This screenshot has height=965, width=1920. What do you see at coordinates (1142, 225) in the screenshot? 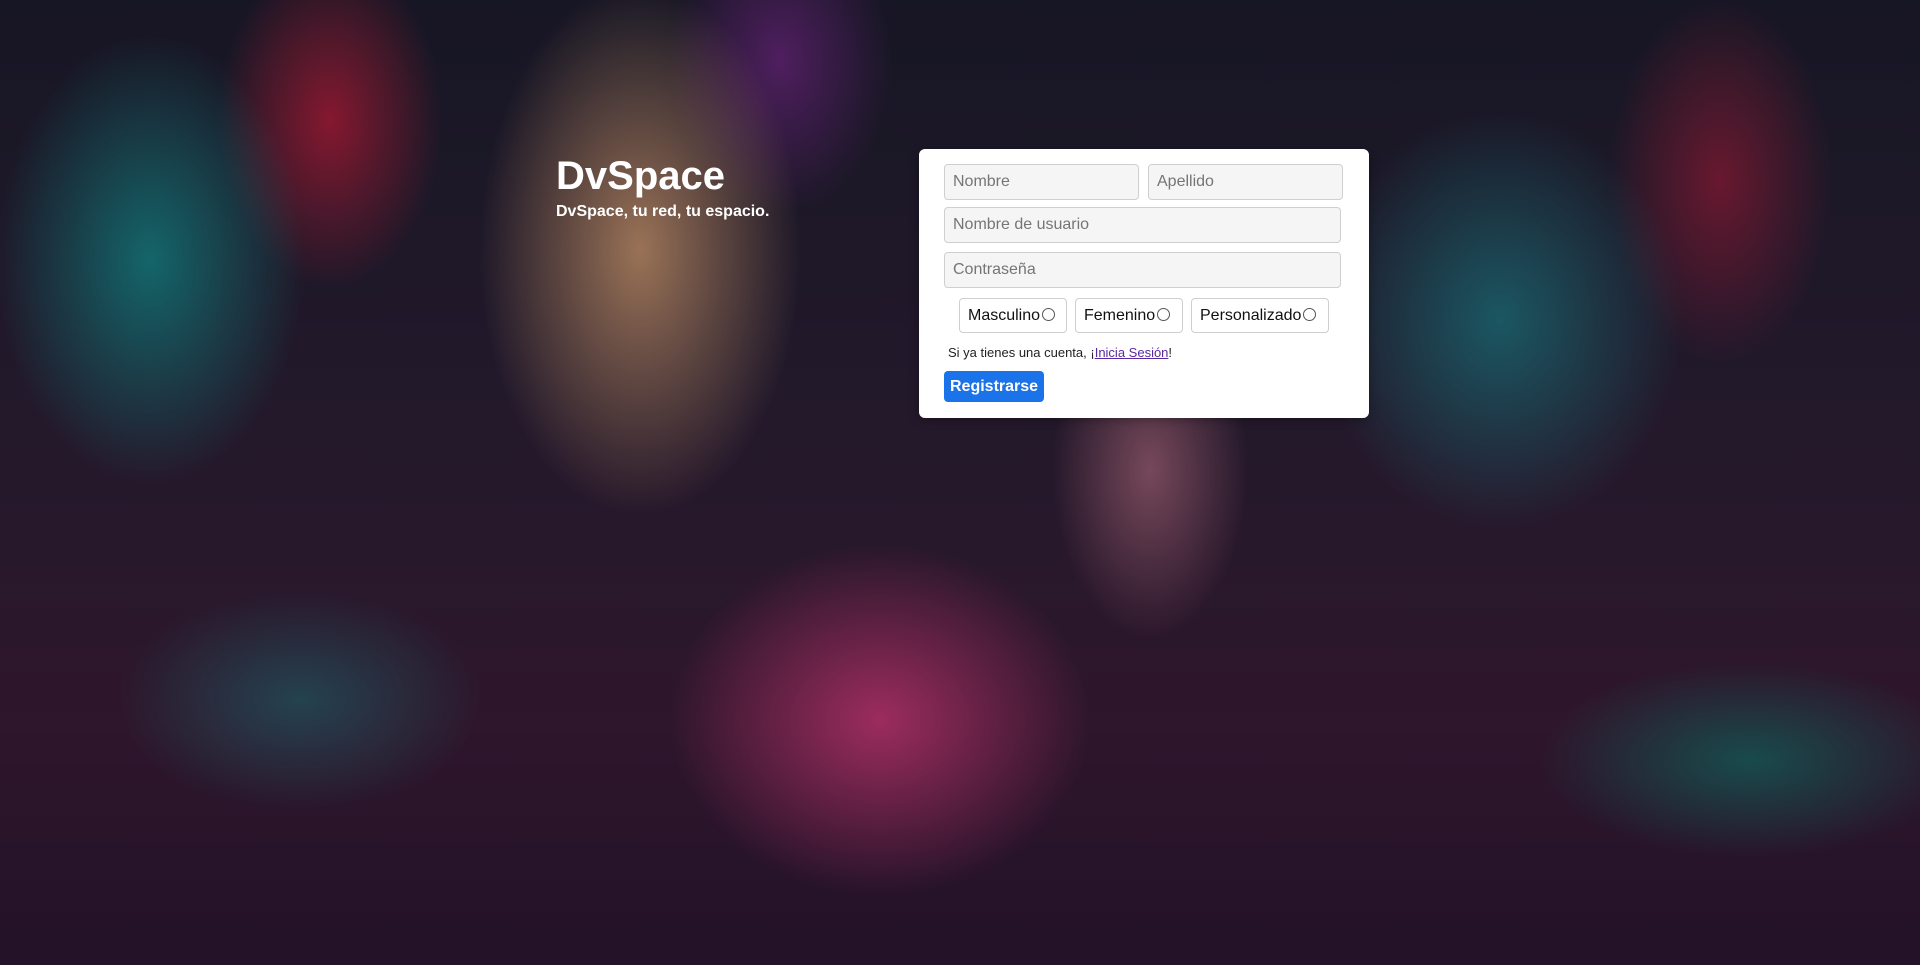
I see `username-input` at bounding box center [1142, 225].